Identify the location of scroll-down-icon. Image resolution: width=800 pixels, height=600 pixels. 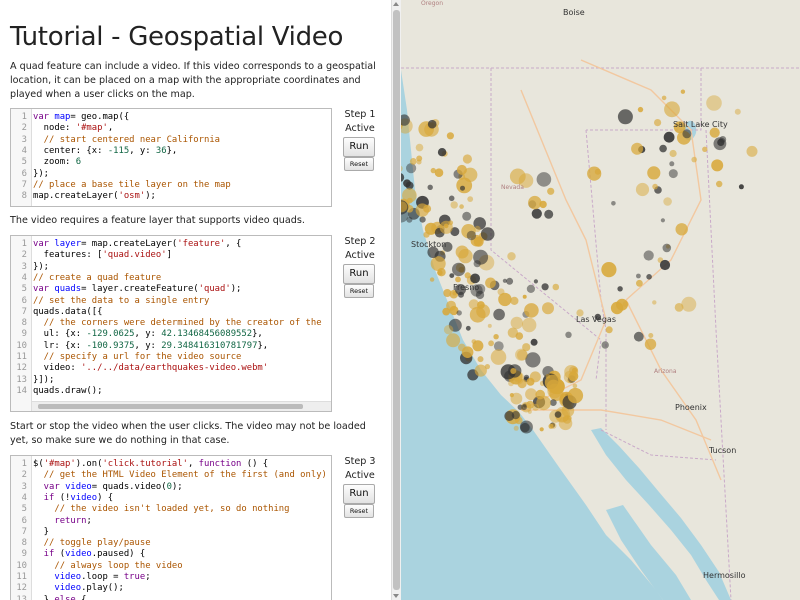
(396, 596).